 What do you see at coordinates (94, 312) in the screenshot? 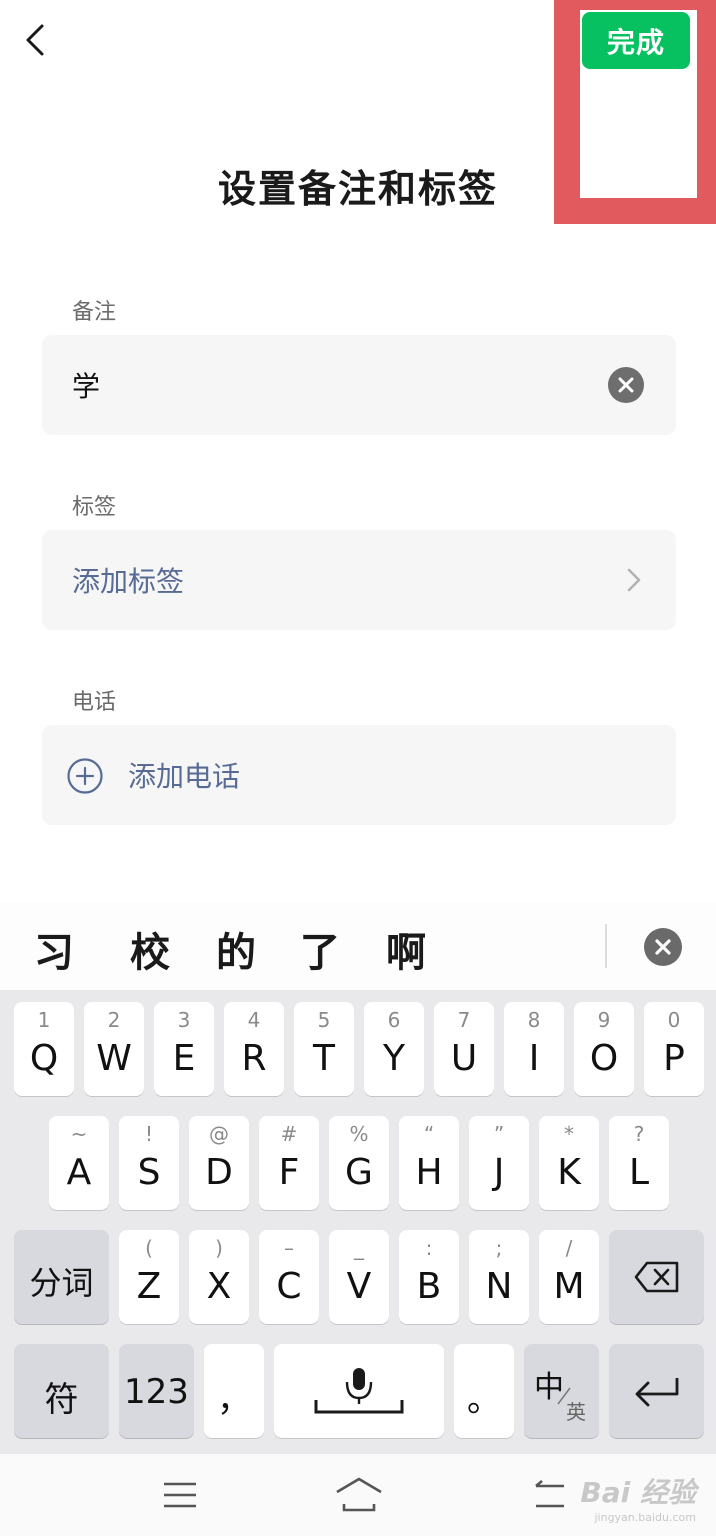
I see `remark-label: 备注` at bounding box center [94, 312].